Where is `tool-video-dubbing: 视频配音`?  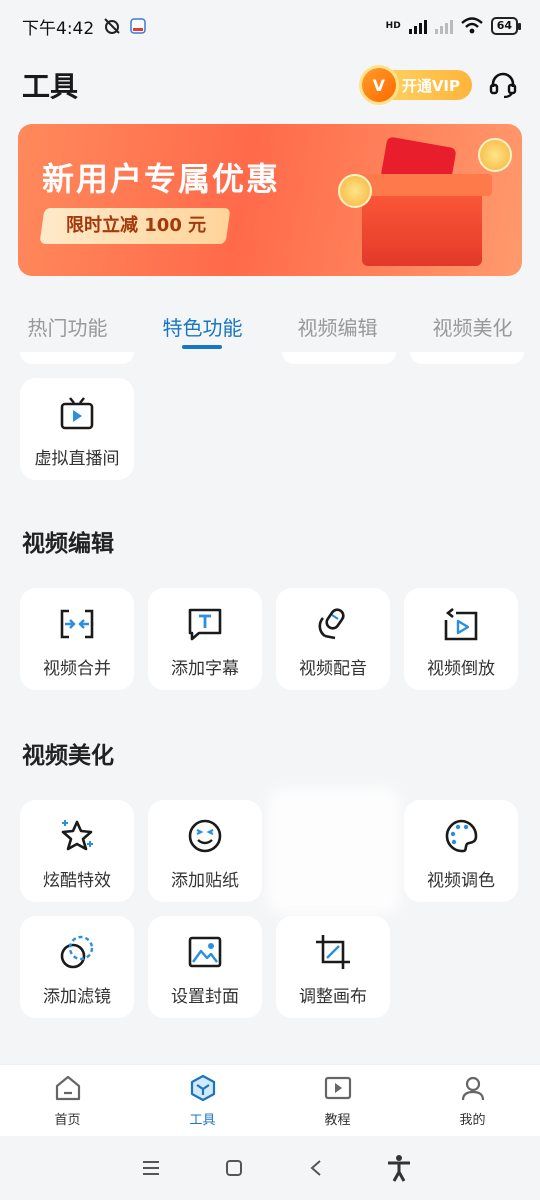
tool-video-dubbing: 视频配音 is located at coordinates (333, 639).